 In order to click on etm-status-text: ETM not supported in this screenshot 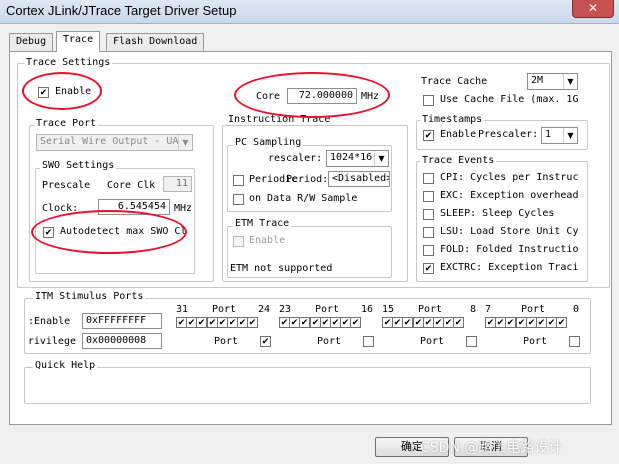, I will do `click(281, 268)`.